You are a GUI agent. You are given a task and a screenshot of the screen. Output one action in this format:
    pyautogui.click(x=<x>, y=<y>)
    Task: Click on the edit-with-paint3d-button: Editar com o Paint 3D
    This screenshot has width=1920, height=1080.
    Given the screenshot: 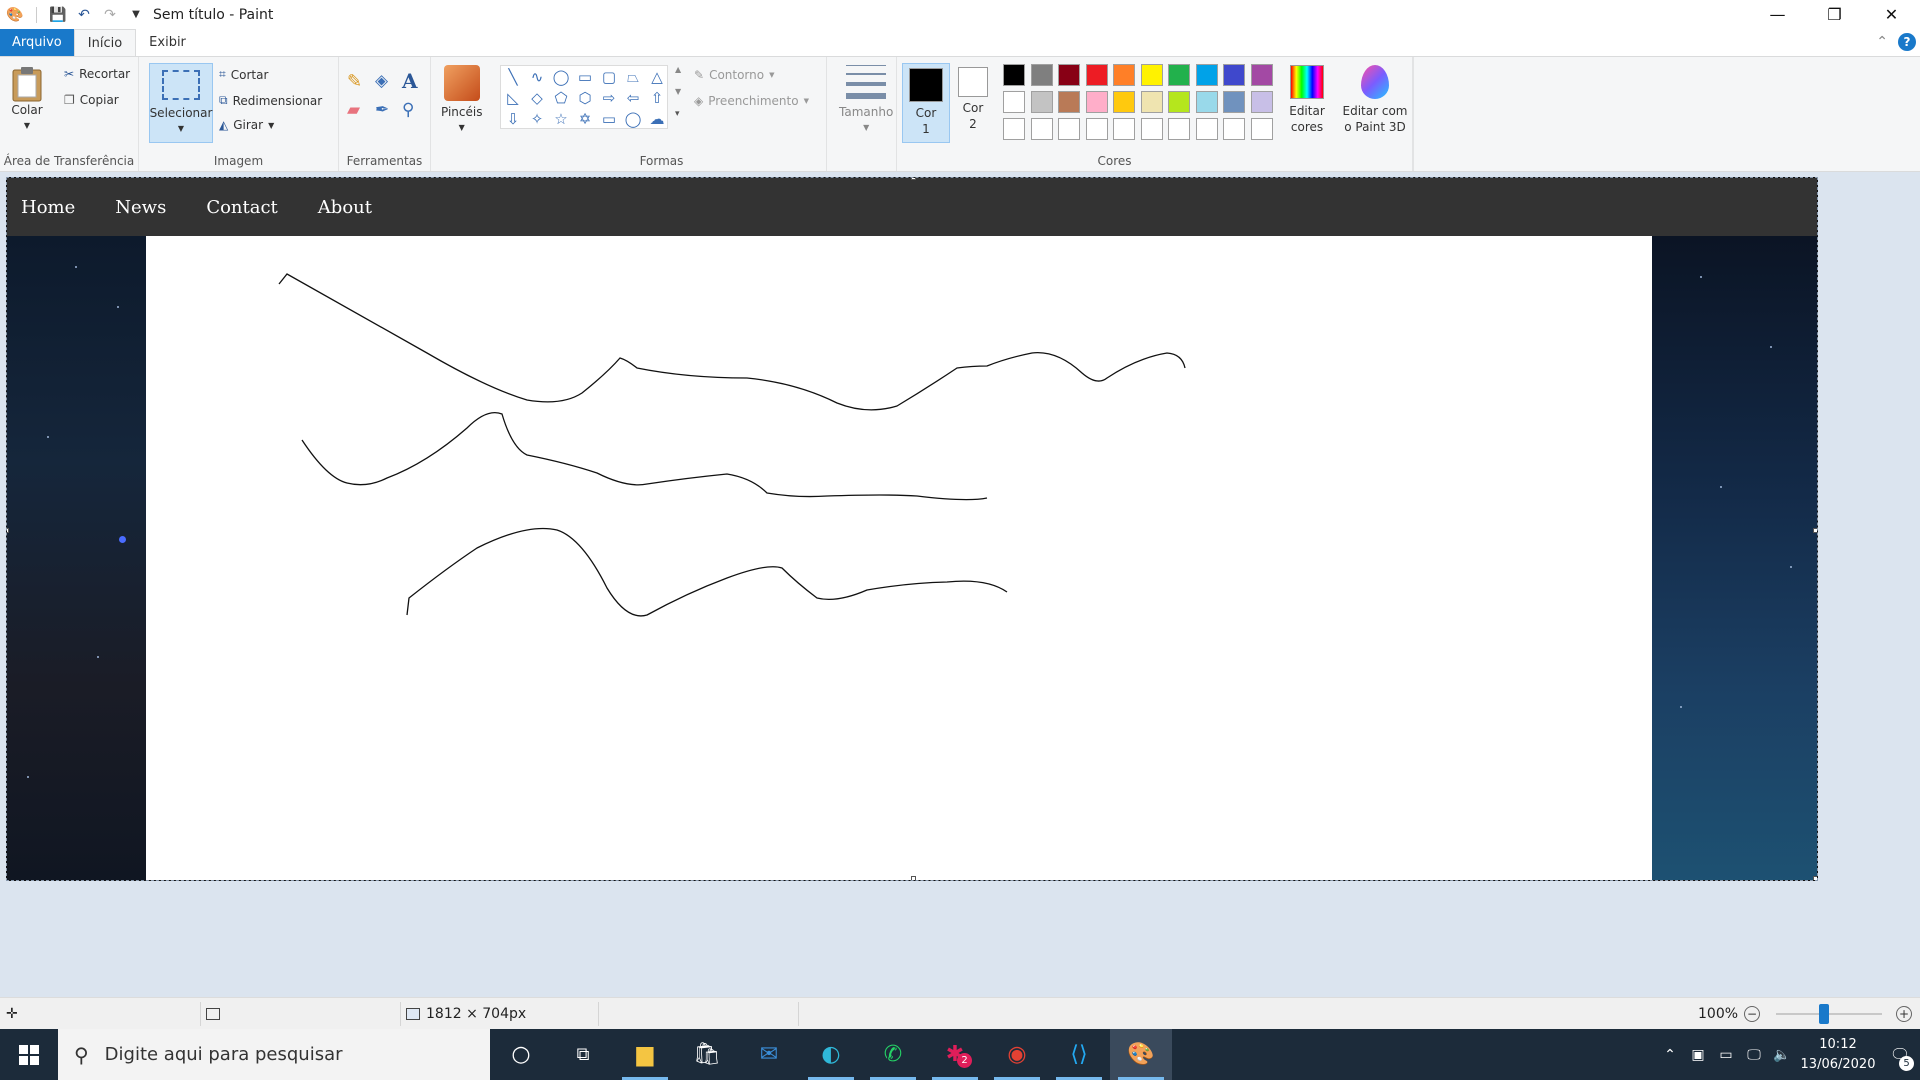 What is the action you would take?
    pyautogui.click(x=1375, y=100)
    